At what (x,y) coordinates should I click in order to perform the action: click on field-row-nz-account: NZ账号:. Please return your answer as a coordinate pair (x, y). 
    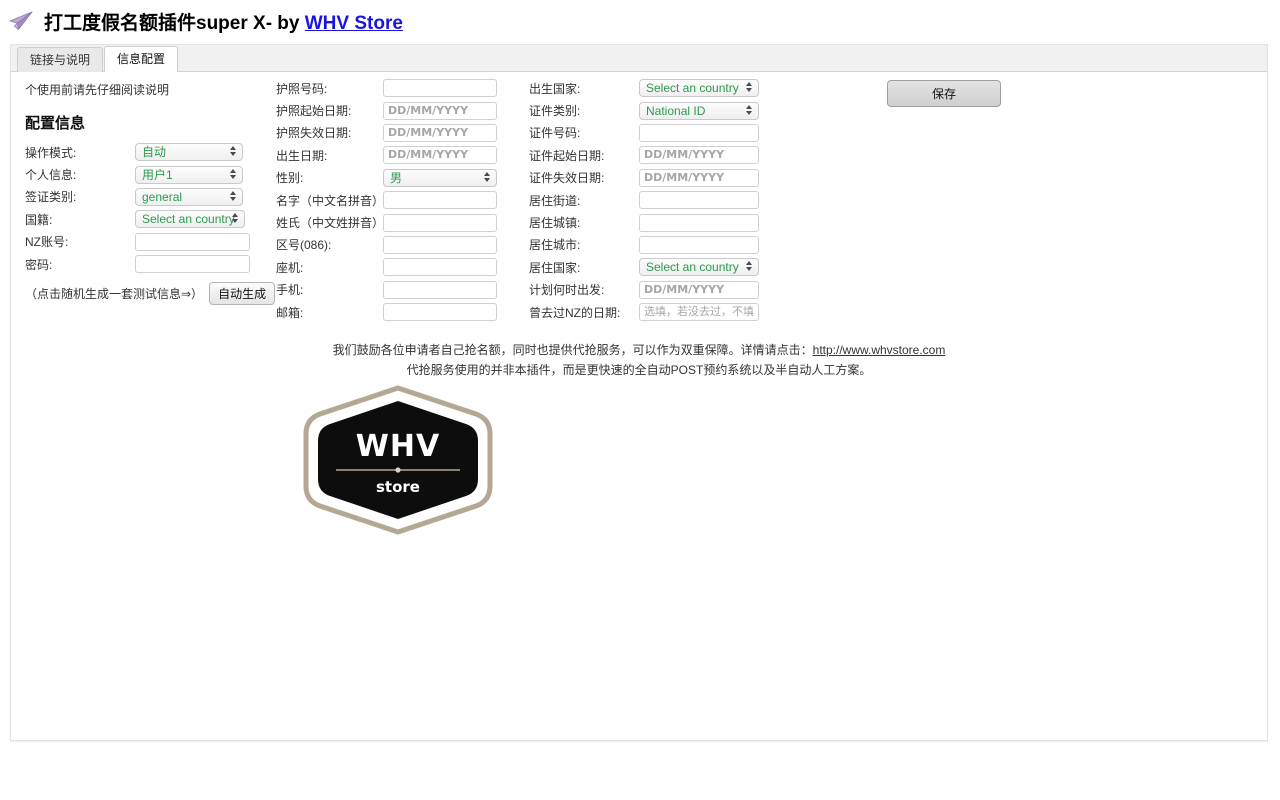
    Looking at the image, I should click on (150, 242).